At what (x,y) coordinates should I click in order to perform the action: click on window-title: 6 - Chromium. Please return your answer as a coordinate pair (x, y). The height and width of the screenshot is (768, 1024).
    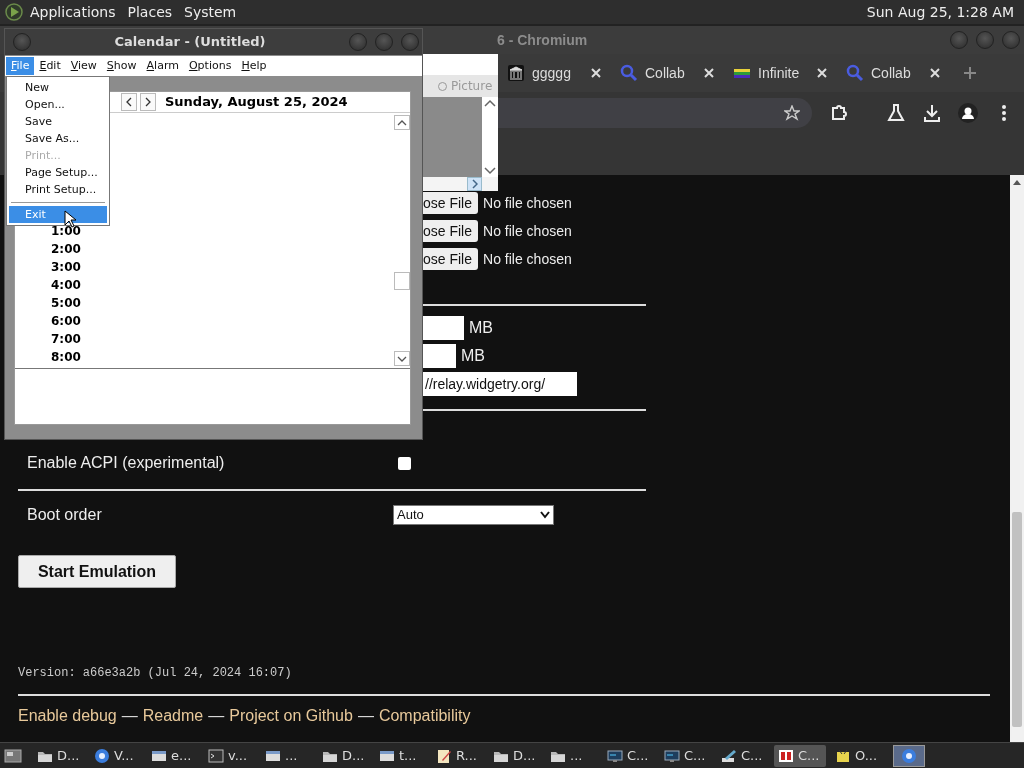
    Looking at the image, I should click on (542, 40).